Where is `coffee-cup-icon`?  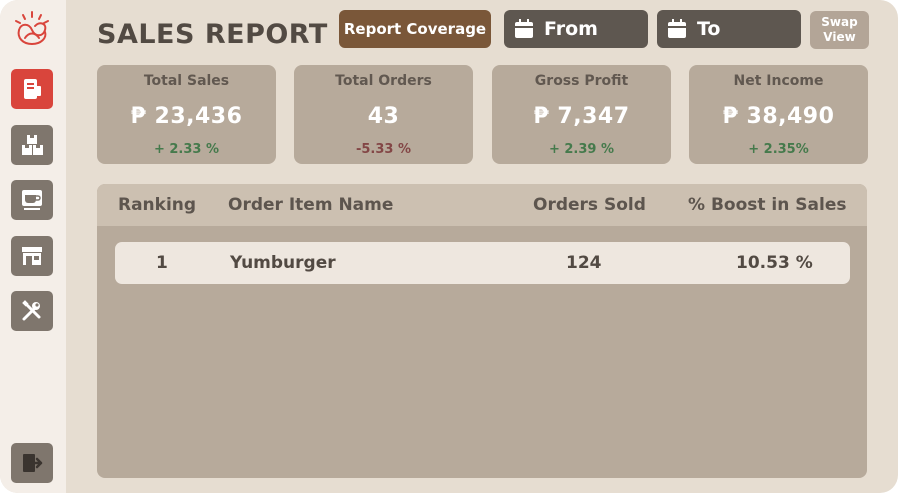 coffee-cup-icon is located at coordinates (32, 200).